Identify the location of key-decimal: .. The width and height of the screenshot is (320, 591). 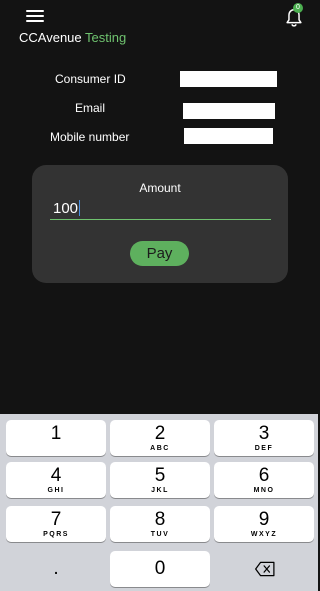
(56, 569).